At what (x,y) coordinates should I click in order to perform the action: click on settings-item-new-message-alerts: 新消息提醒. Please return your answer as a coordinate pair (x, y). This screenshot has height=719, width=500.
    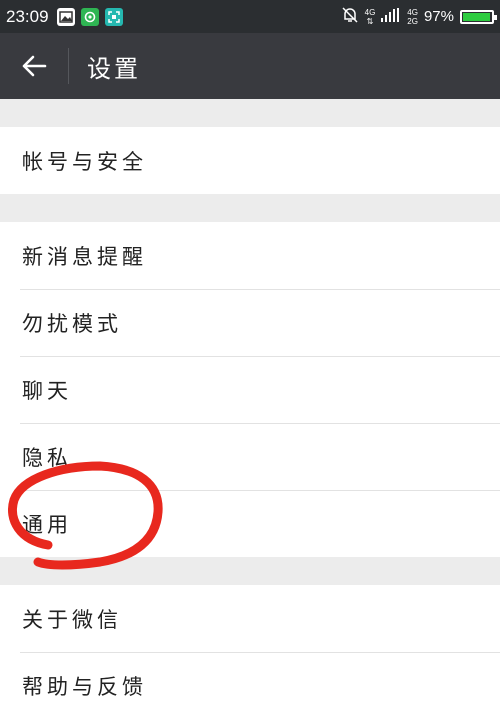
    Looking at the image, I should click on (250, 255).